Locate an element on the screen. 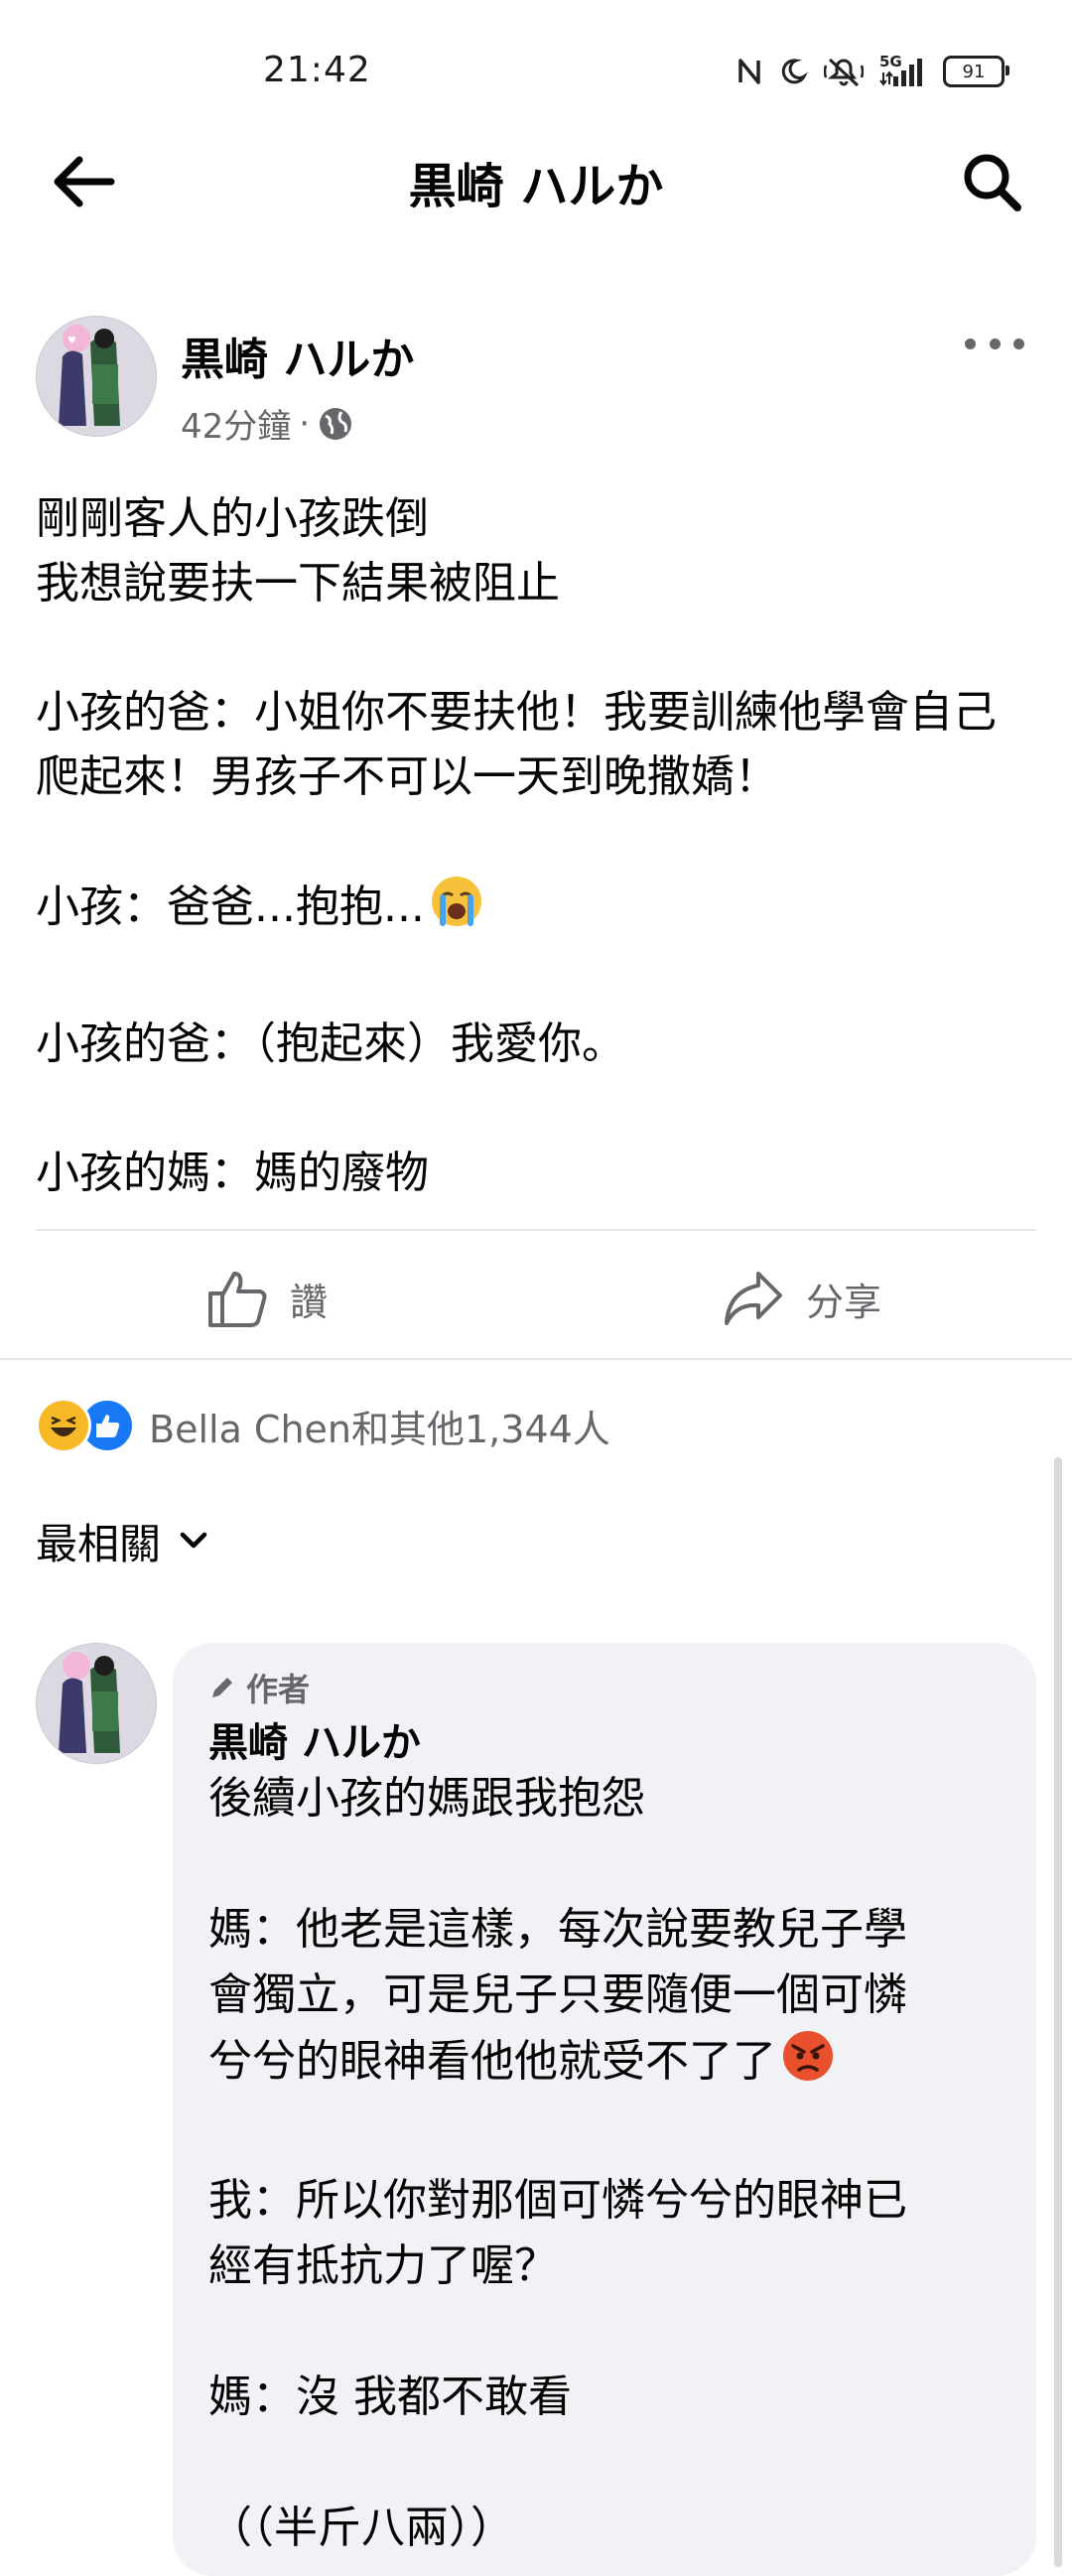 The image size is (1072, 2576). top-nav: 黒崎 ハルか is located at coordinates (536, 218).